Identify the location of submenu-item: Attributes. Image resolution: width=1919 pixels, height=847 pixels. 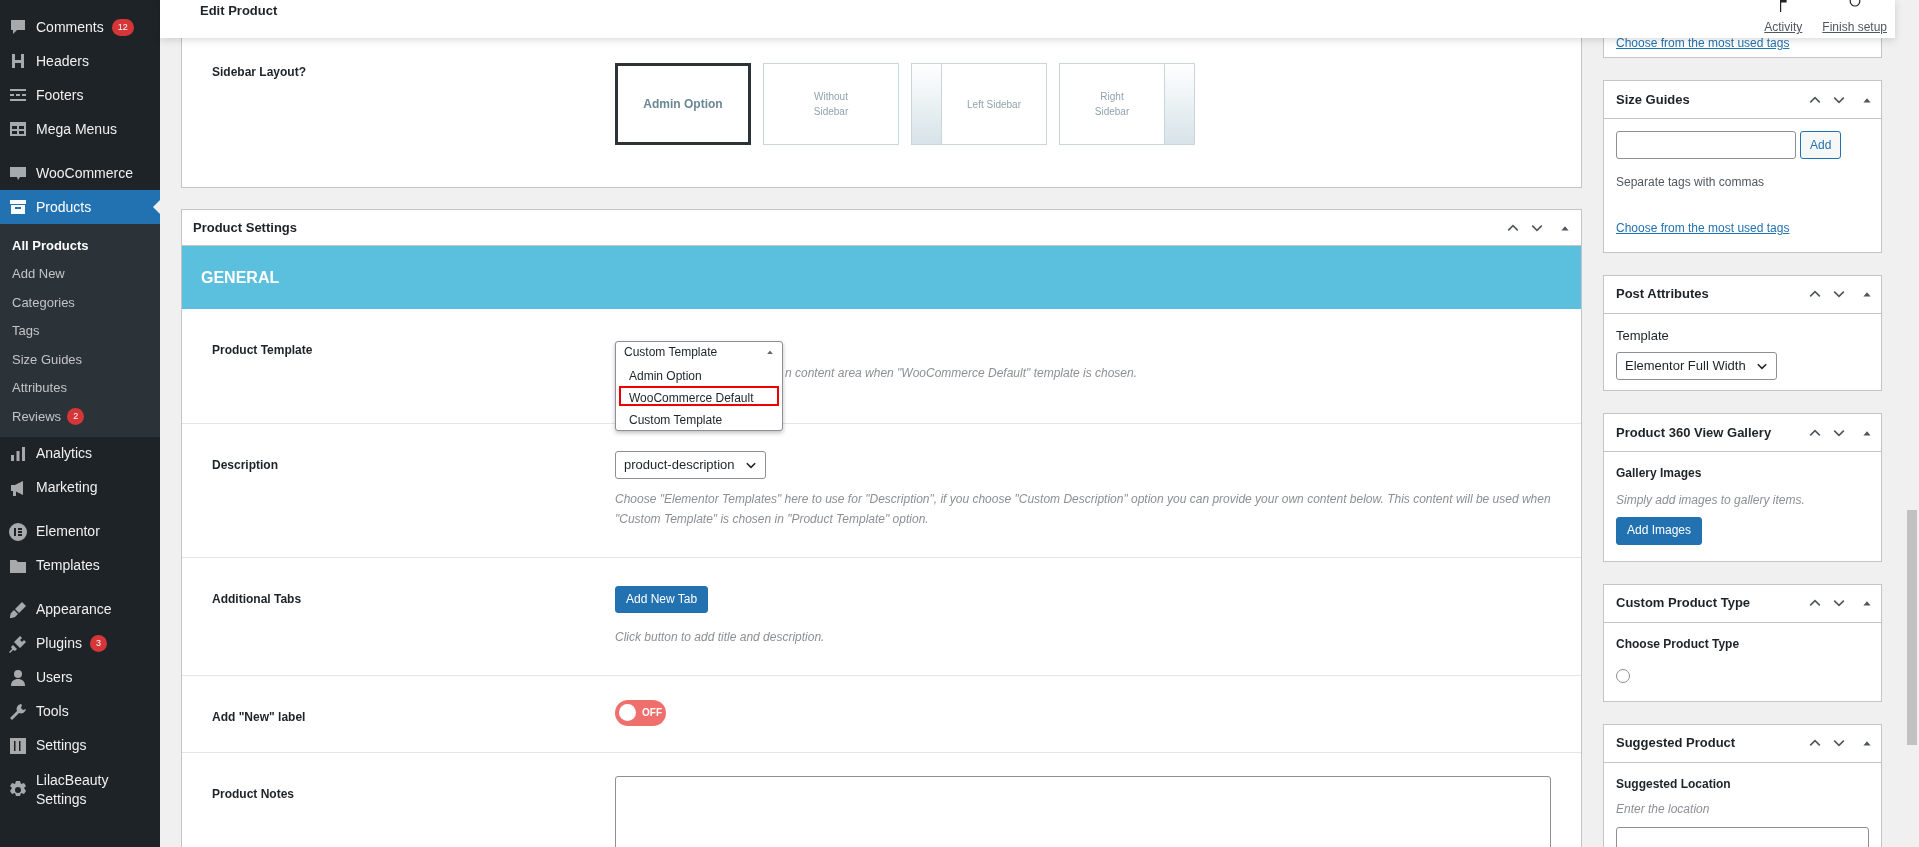
(80, 387).